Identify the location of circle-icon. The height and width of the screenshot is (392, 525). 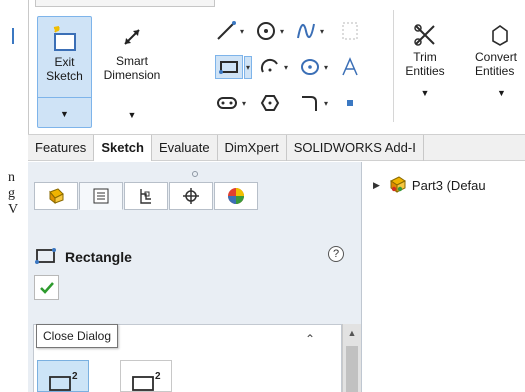
(266, 31).